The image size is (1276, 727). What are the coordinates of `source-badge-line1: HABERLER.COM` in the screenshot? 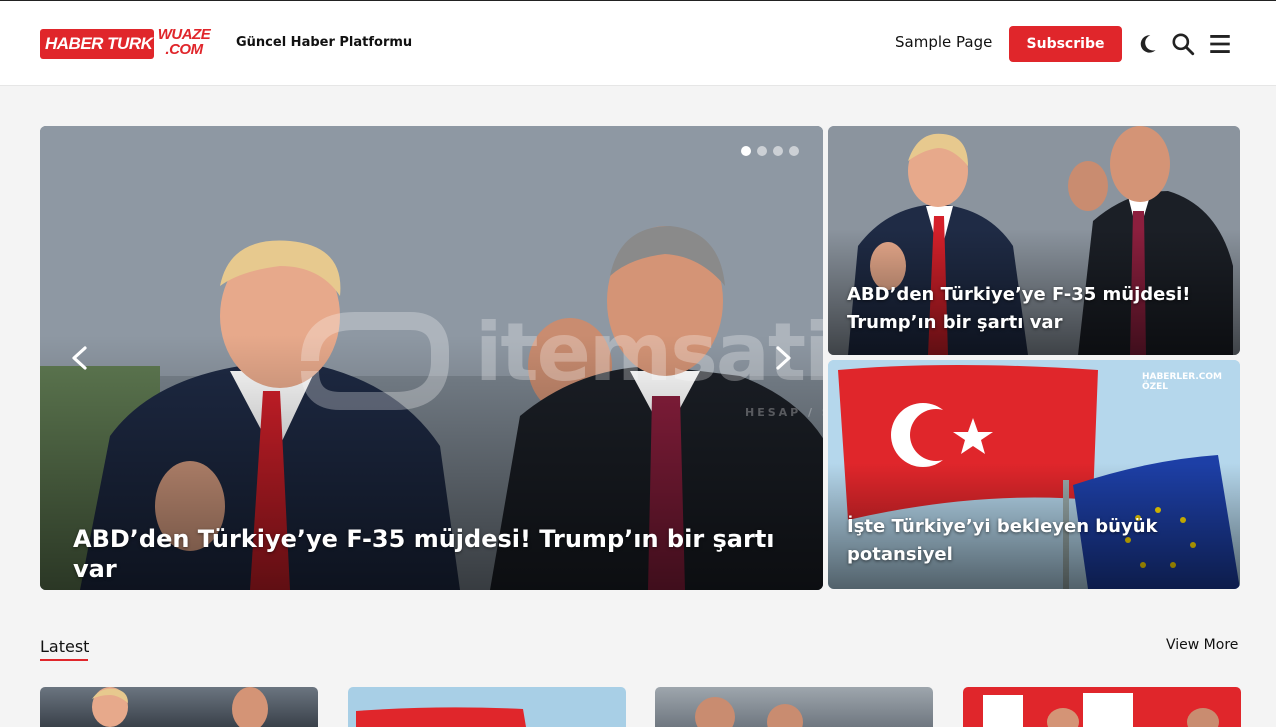 It's located at (1181, 377).